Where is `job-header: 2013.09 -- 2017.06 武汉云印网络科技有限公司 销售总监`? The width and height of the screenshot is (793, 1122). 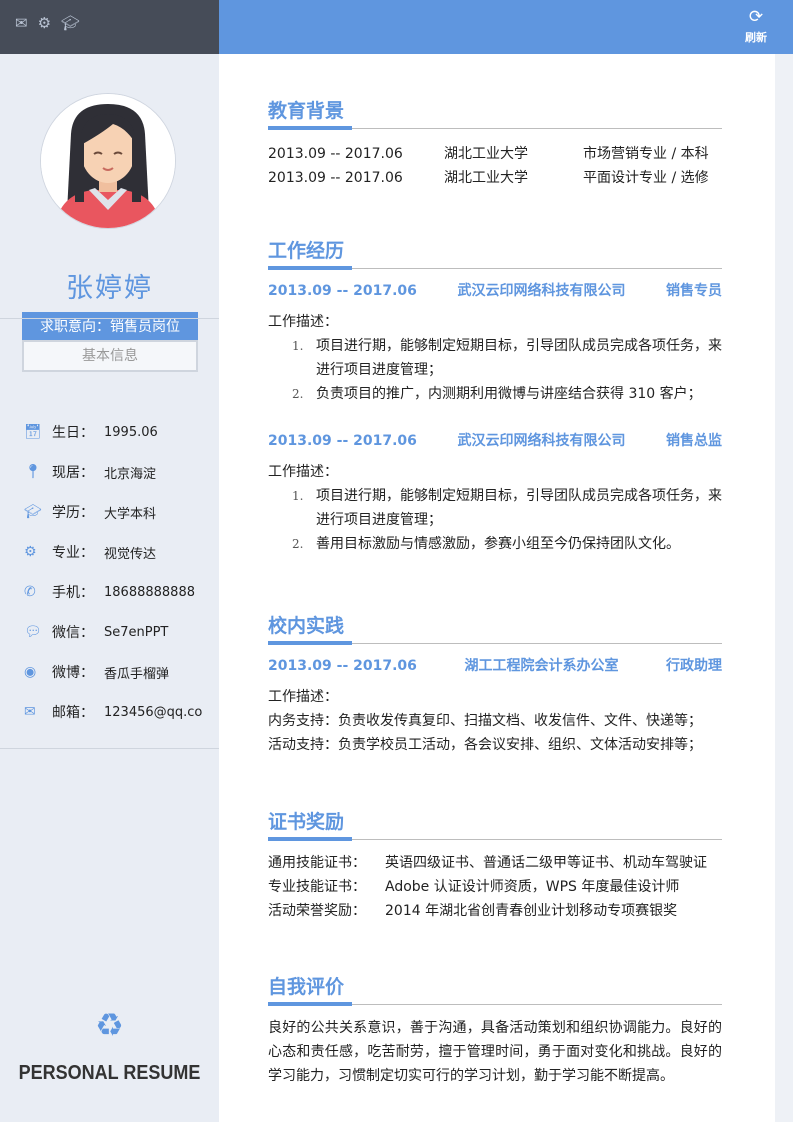
job-header: 2013.09 -- 2017.06 武汉云印网络科技有限公司 销售总监 is located at coordinates (495, 441).